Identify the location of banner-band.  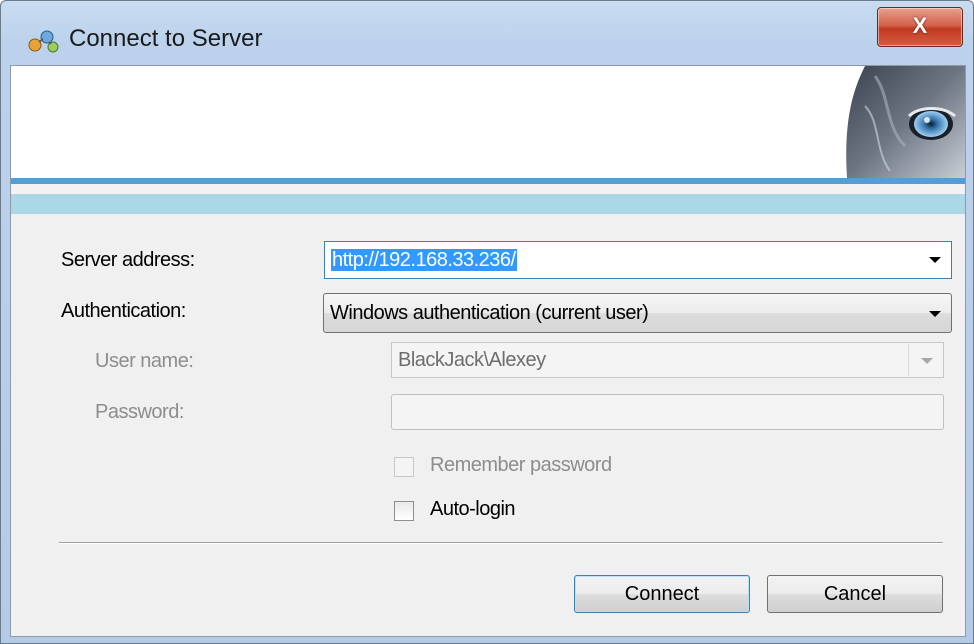
(488, 204).